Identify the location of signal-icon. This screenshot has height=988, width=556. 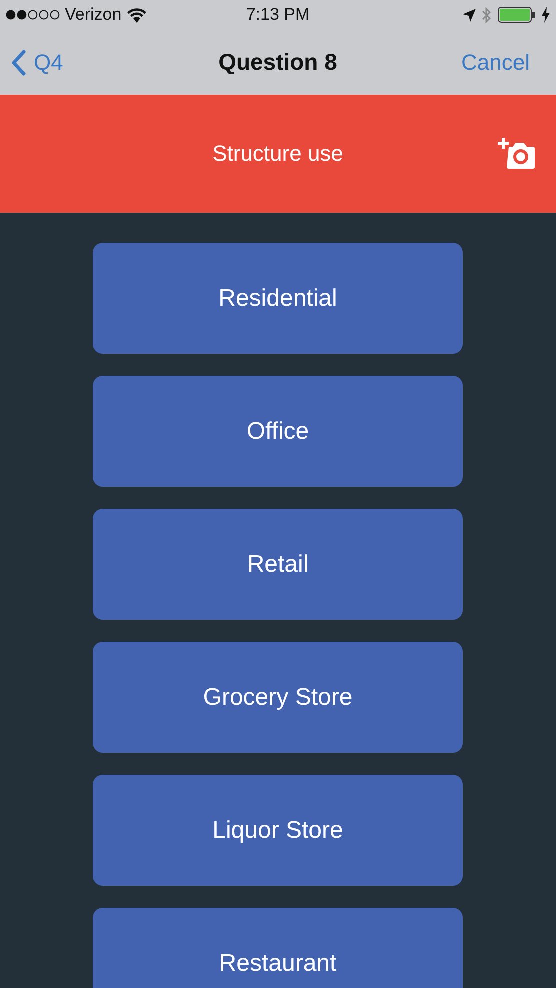
(33, 15).